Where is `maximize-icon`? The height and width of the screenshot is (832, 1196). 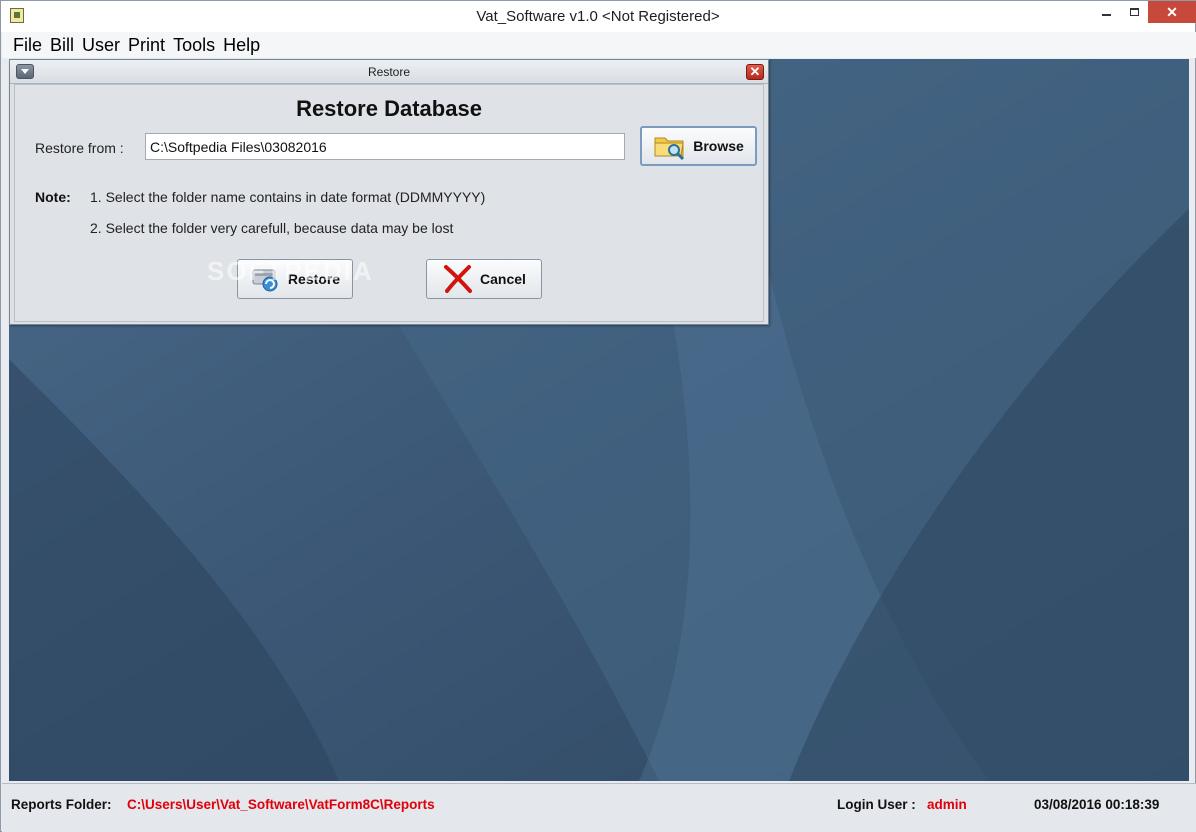 maximize-icon is located at coordinates (1134, 12).